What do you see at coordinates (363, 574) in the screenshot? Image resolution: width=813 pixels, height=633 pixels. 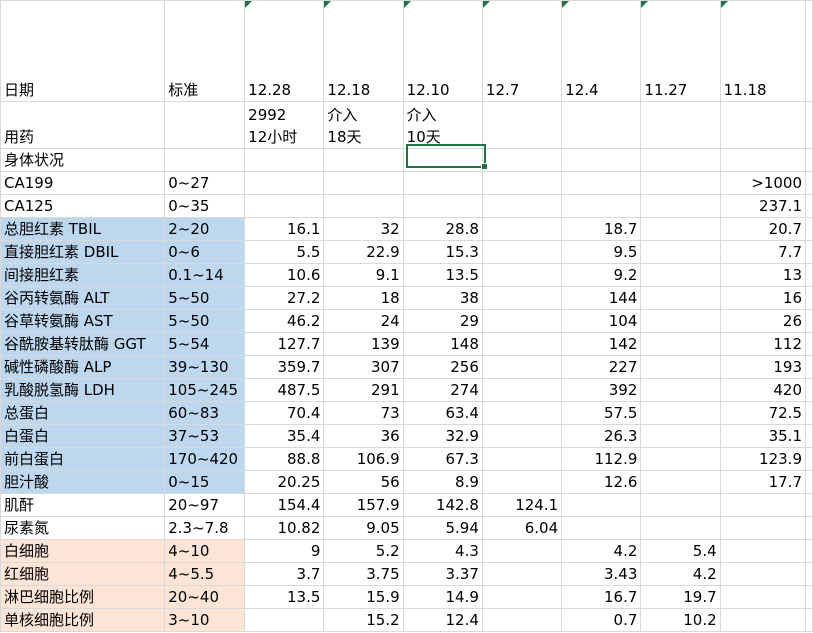 I see `value-cell: 3.75` at bounding box center [363, 574].